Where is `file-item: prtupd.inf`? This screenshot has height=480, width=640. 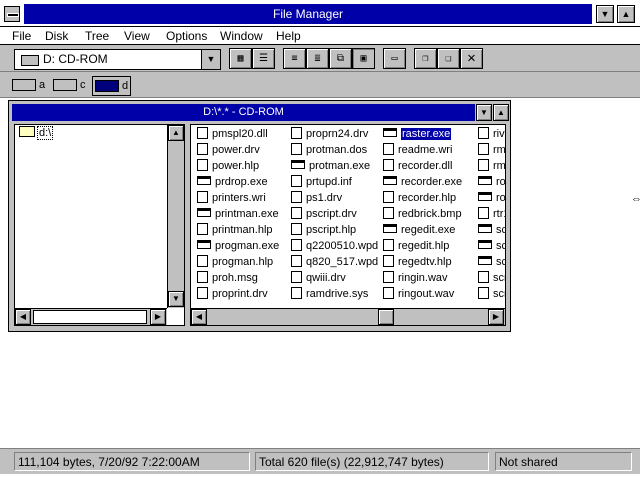
file-item: prtupd.inf is located at coordinates (321, 182).